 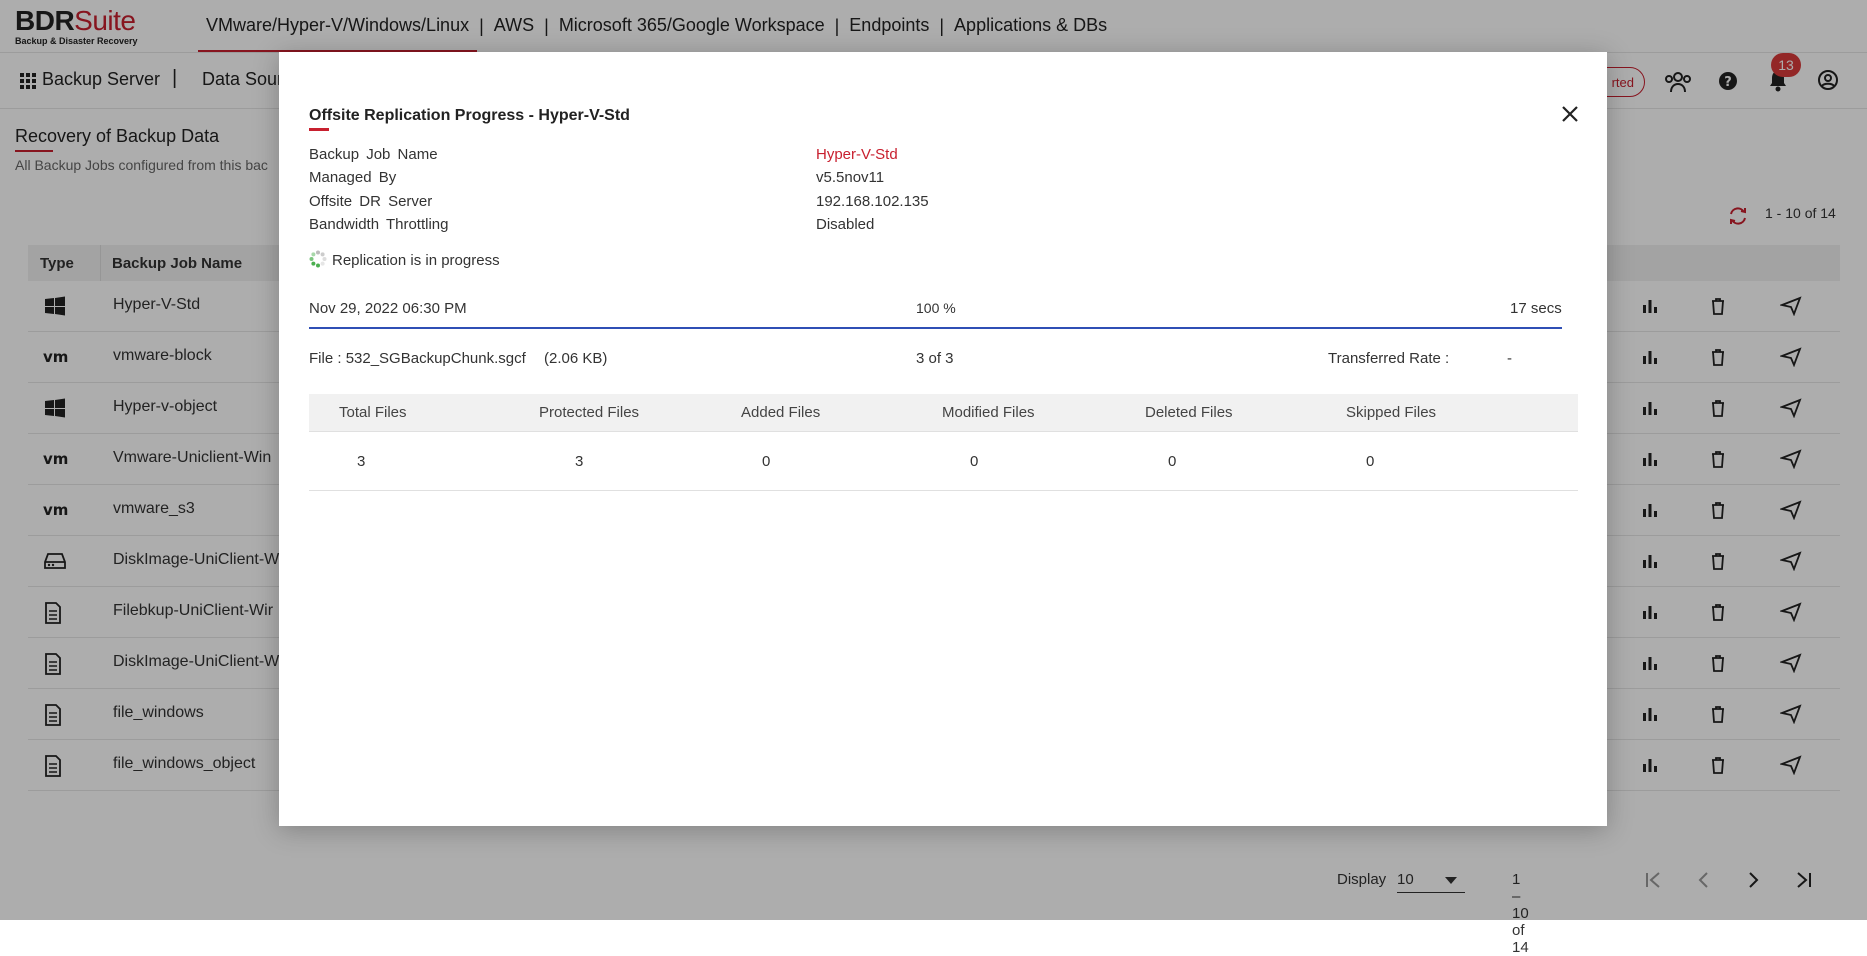 What do you see at coordinates (579, 461) in the screenshot?
I see `stats-value-protected: 3` at bounding box center [579, 461].